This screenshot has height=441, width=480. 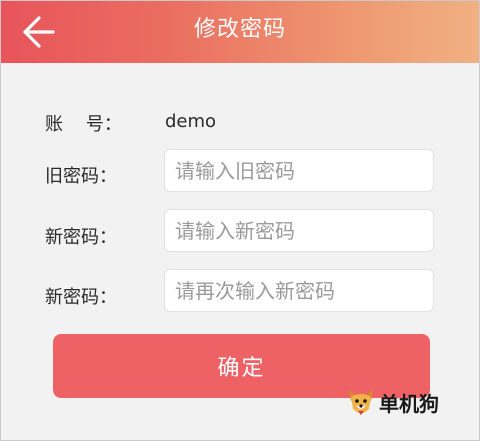 I want to click on header-bar: 修改密码, so click(x=240, y=32).